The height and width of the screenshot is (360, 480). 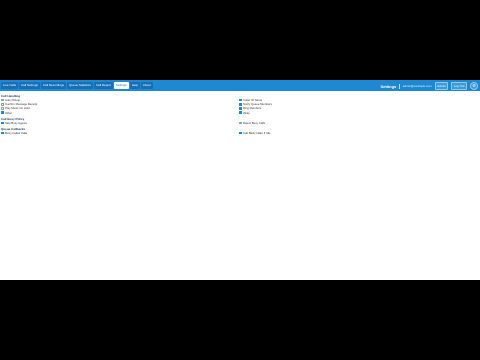 What do you see at coordinates (120, 113) in the screenshot?
I see `option-other: Other` at bounding box center [120, 113].